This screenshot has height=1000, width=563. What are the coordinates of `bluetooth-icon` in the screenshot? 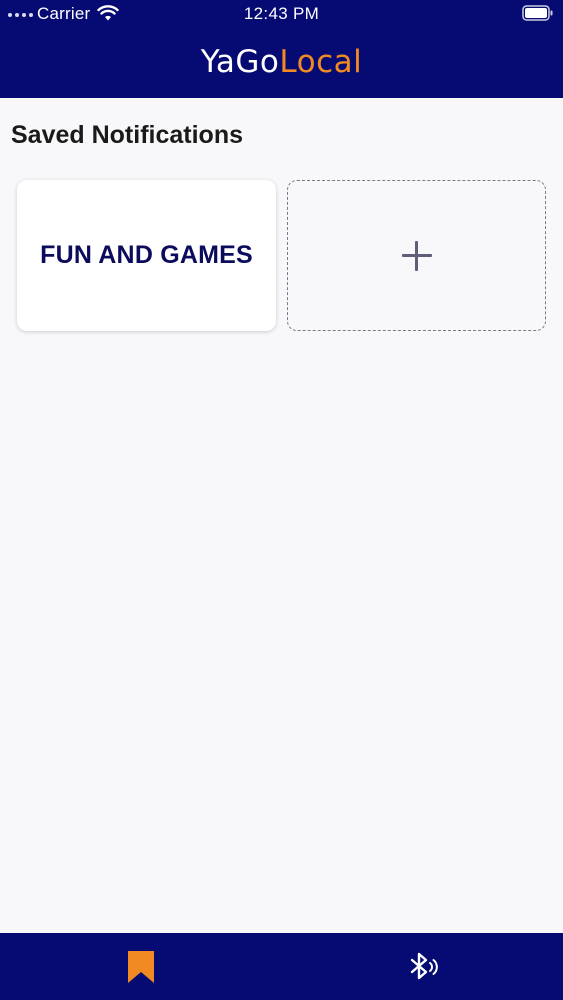 It's located at (424, 965).